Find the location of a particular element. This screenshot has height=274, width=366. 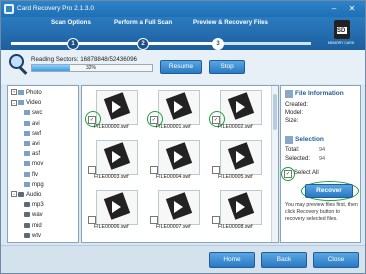

tree-item: mpg is located at coordinates (34, 185).